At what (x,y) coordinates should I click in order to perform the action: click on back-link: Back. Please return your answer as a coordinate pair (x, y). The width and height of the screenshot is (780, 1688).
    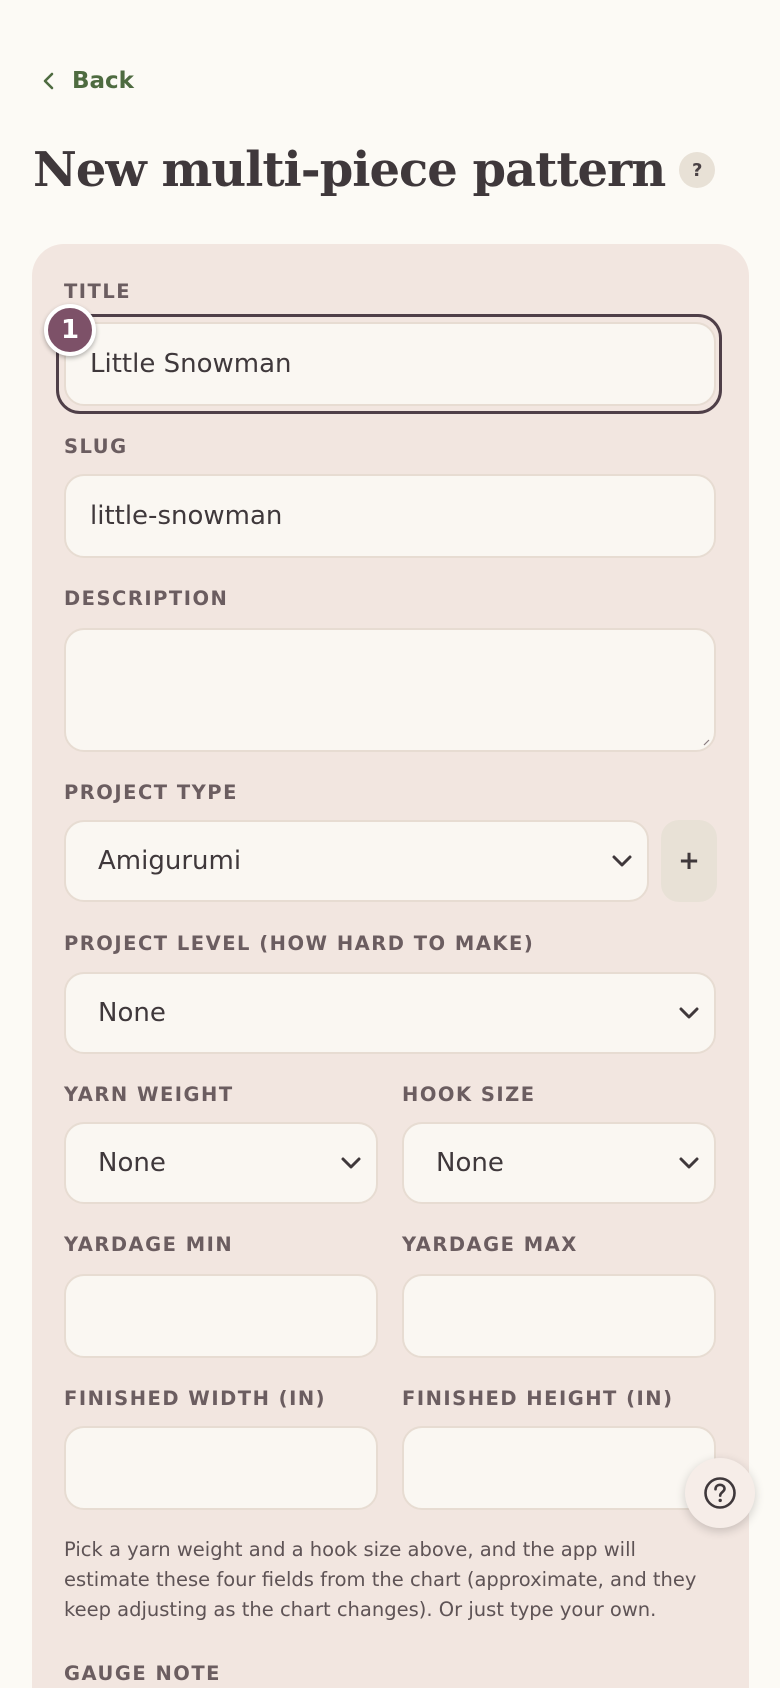
    Looking at the image, I should click on (87, 81).